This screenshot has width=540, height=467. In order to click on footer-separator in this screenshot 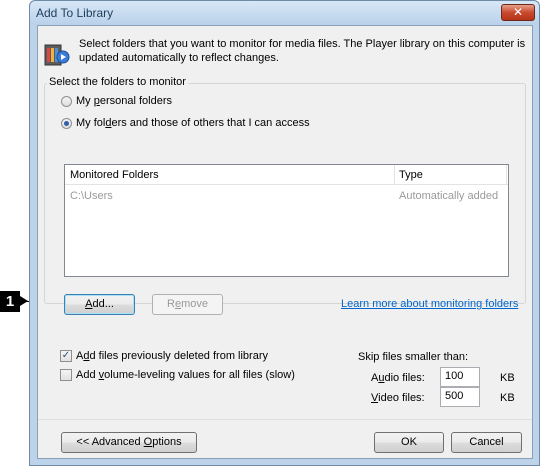, I will do `click(285, 419)`.